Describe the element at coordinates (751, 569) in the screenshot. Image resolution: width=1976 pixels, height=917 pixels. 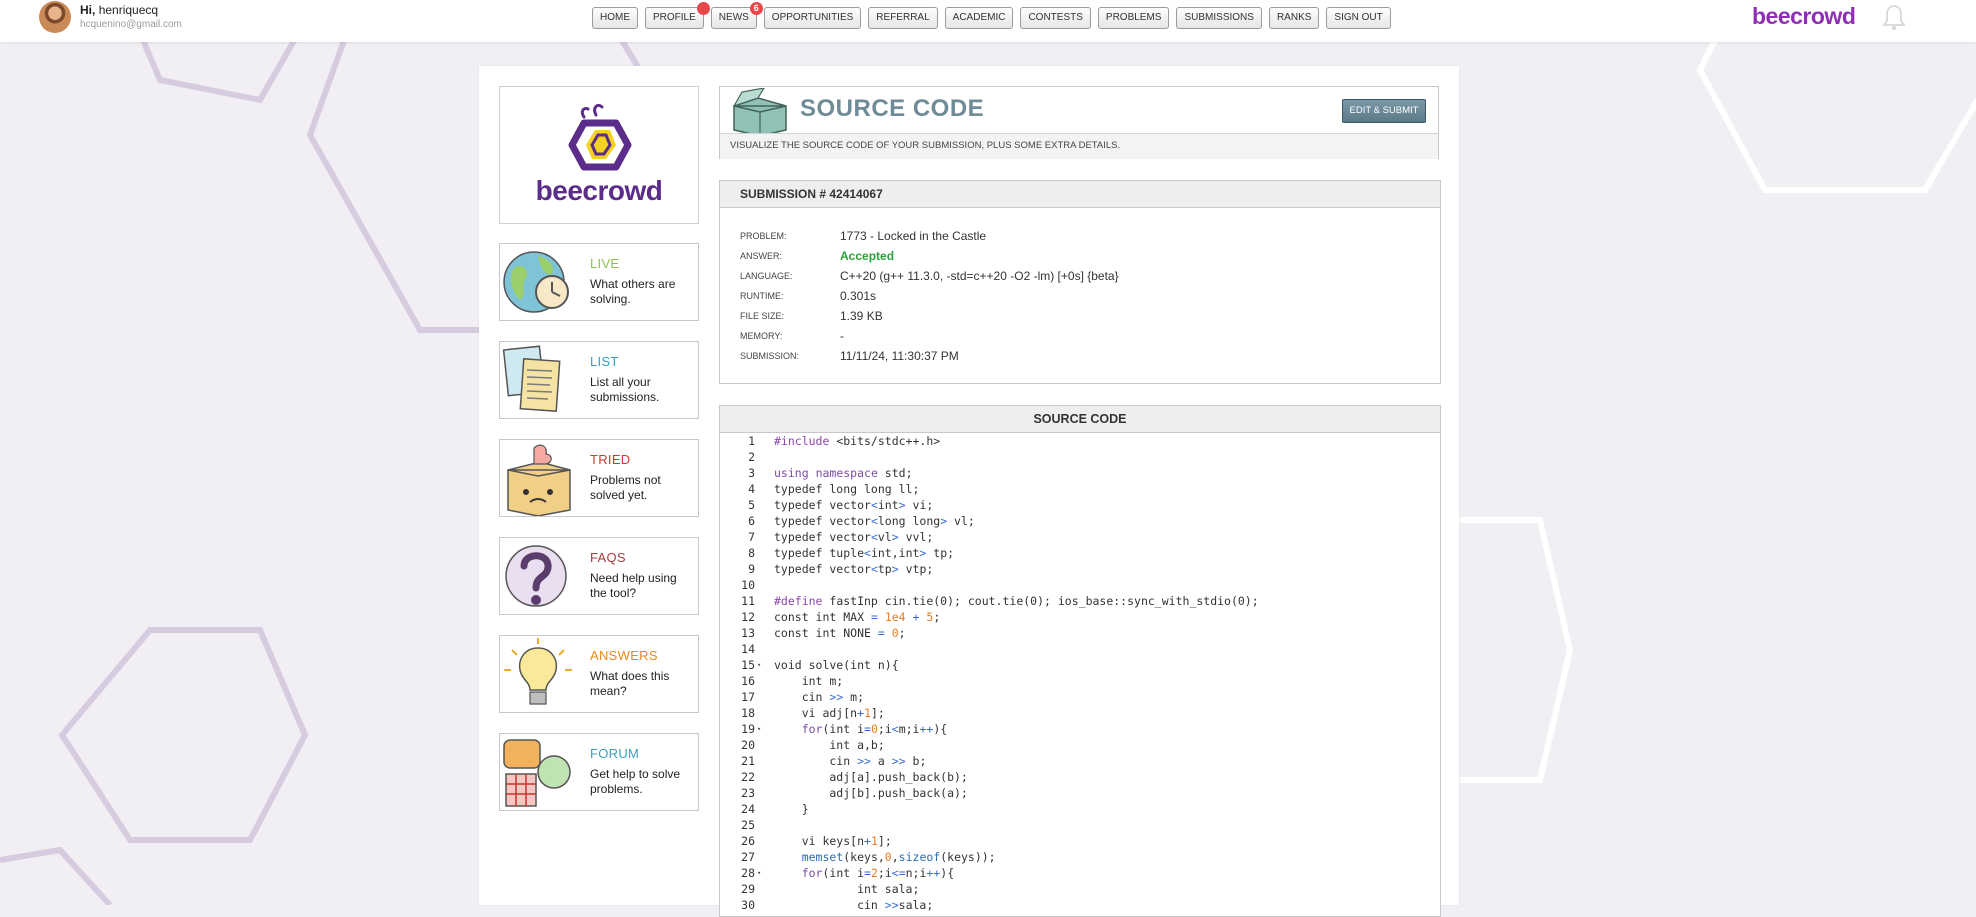
I see `line-number: 9` at that location.